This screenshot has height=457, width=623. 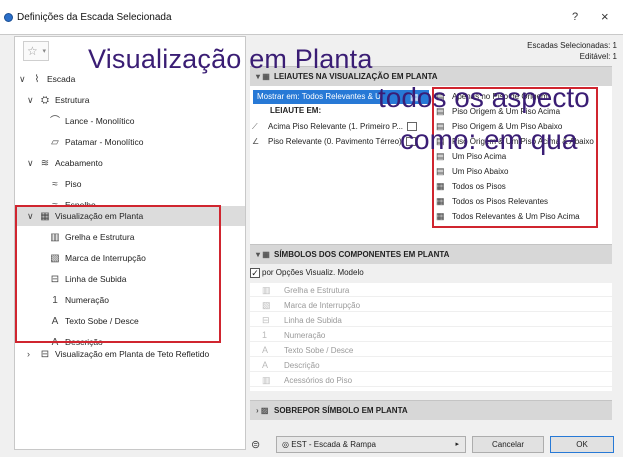 I want to click on stair-icon: ⌇, so click(x=37, y=79).